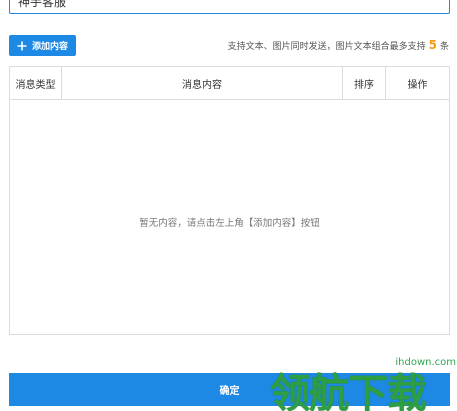 The height and width of the screenshot is (411, 457). What do you see at coordinates (36, 83) in the screenshot?
I see `column-header-type: 消息类型` at bounding box center [36, 83].